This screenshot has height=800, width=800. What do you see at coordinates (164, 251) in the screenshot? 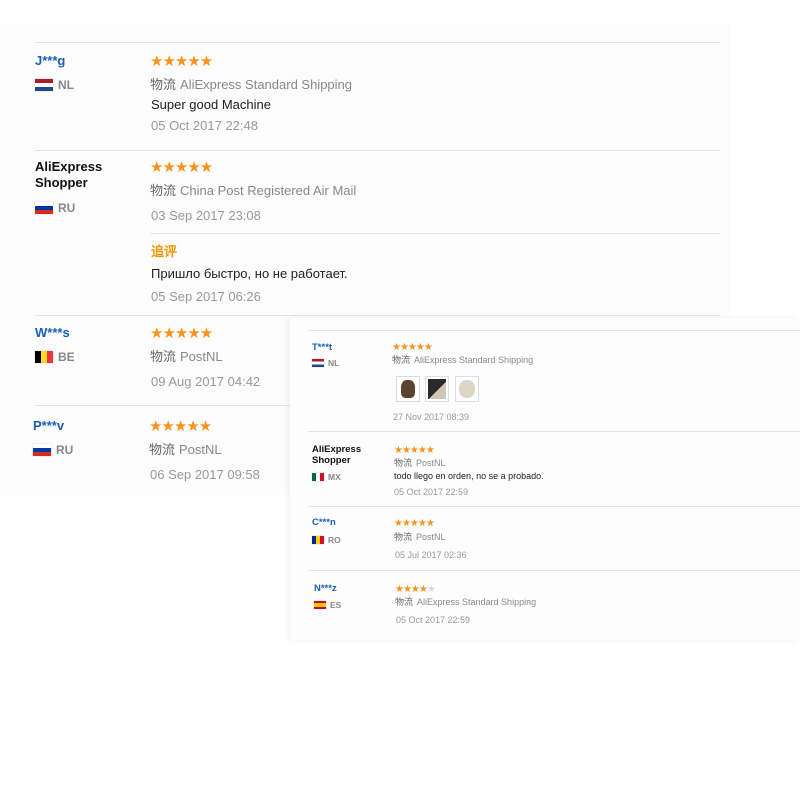
I see `additional-review-label: 追评` at bounding box center [164, 251].